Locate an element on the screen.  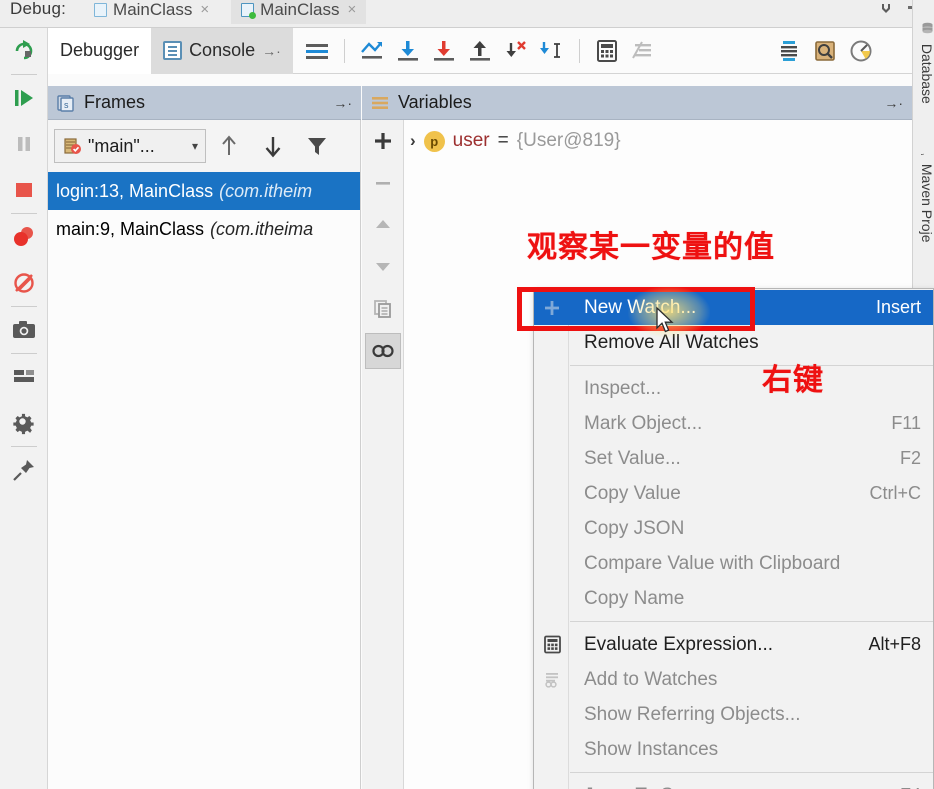
menu-item-accelerator: Insert is located at coordinates (898, 307).